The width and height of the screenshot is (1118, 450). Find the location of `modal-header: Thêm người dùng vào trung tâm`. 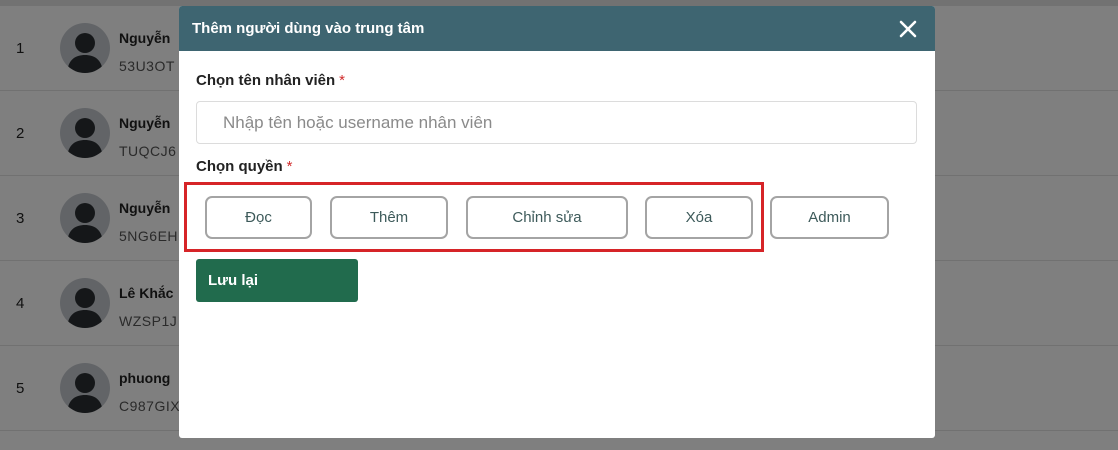

modal-header: Thêm người dùng vào trung tâm is located at coordinates (557, 28).